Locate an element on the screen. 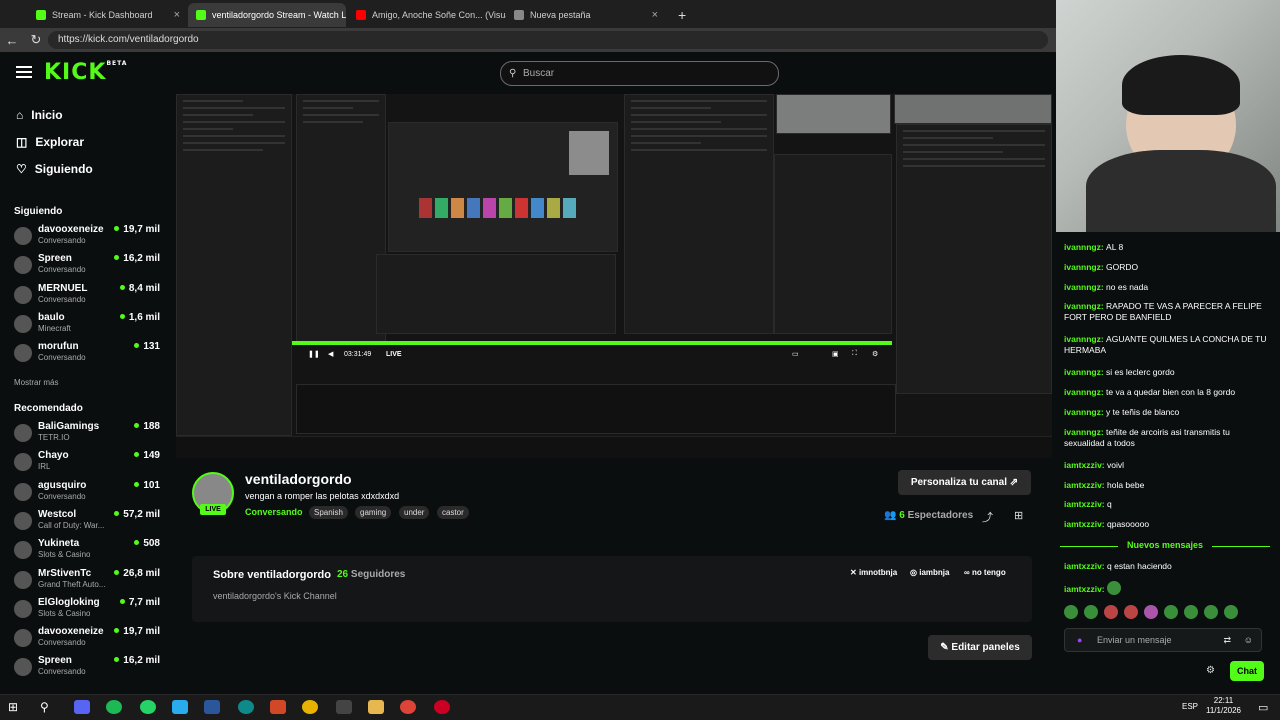 This screenshot has width=1280, height=720. edit-panels-button: ✎ Editar paneles is located at coordinates (980, 647).